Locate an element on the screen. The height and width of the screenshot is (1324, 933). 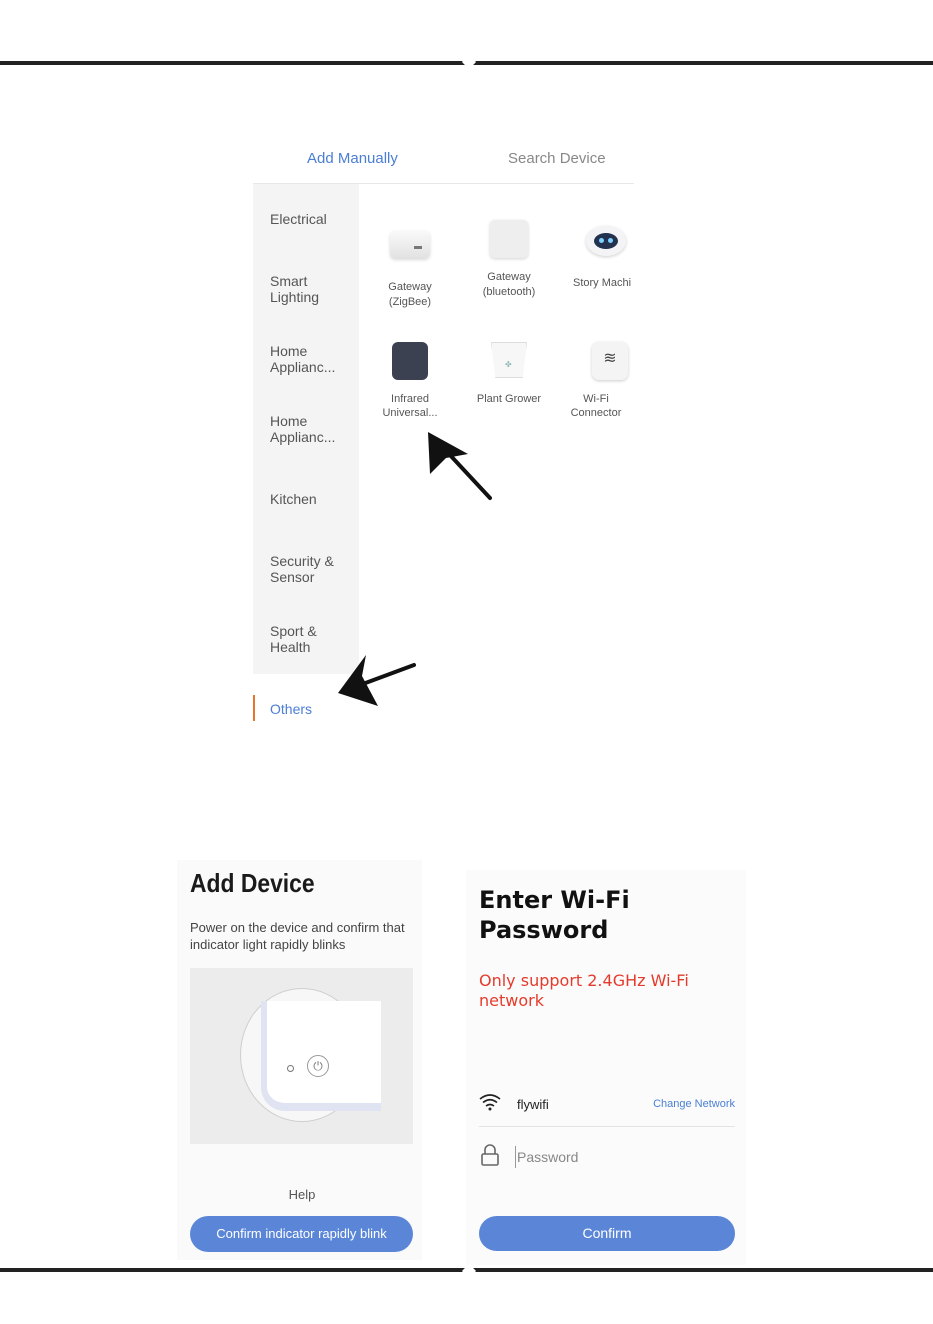
wifi-icon is located at coordinates (490, 1102).